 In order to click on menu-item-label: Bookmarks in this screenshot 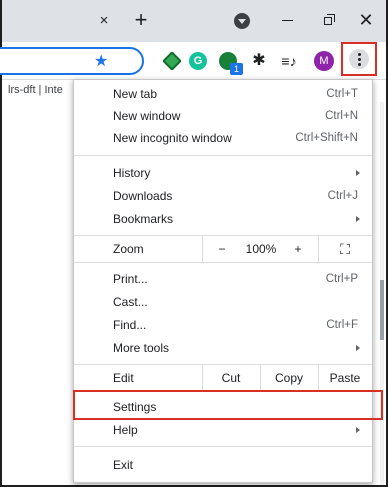, I will do `click(143, 219)`.